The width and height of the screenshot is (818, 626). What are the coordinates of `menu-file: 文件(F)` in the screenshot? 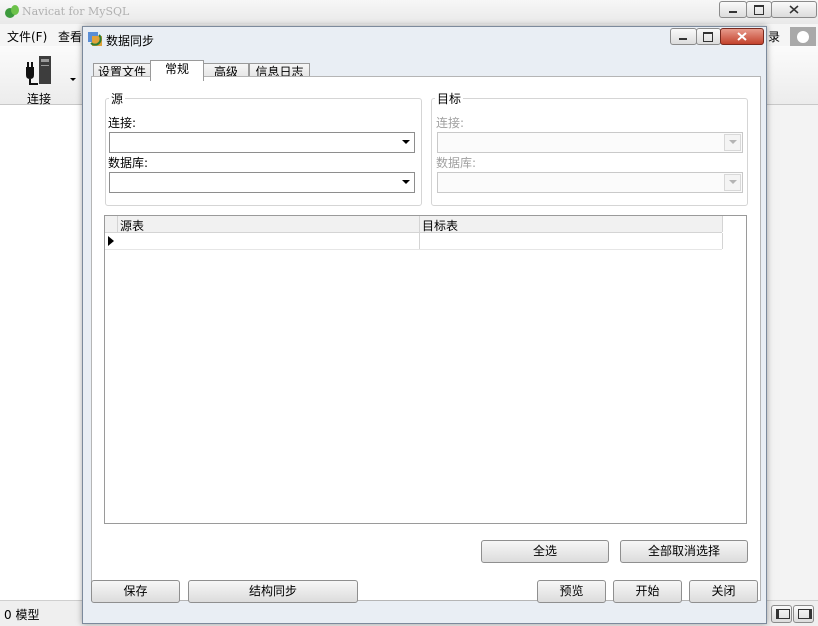 It's located at (27, 36).